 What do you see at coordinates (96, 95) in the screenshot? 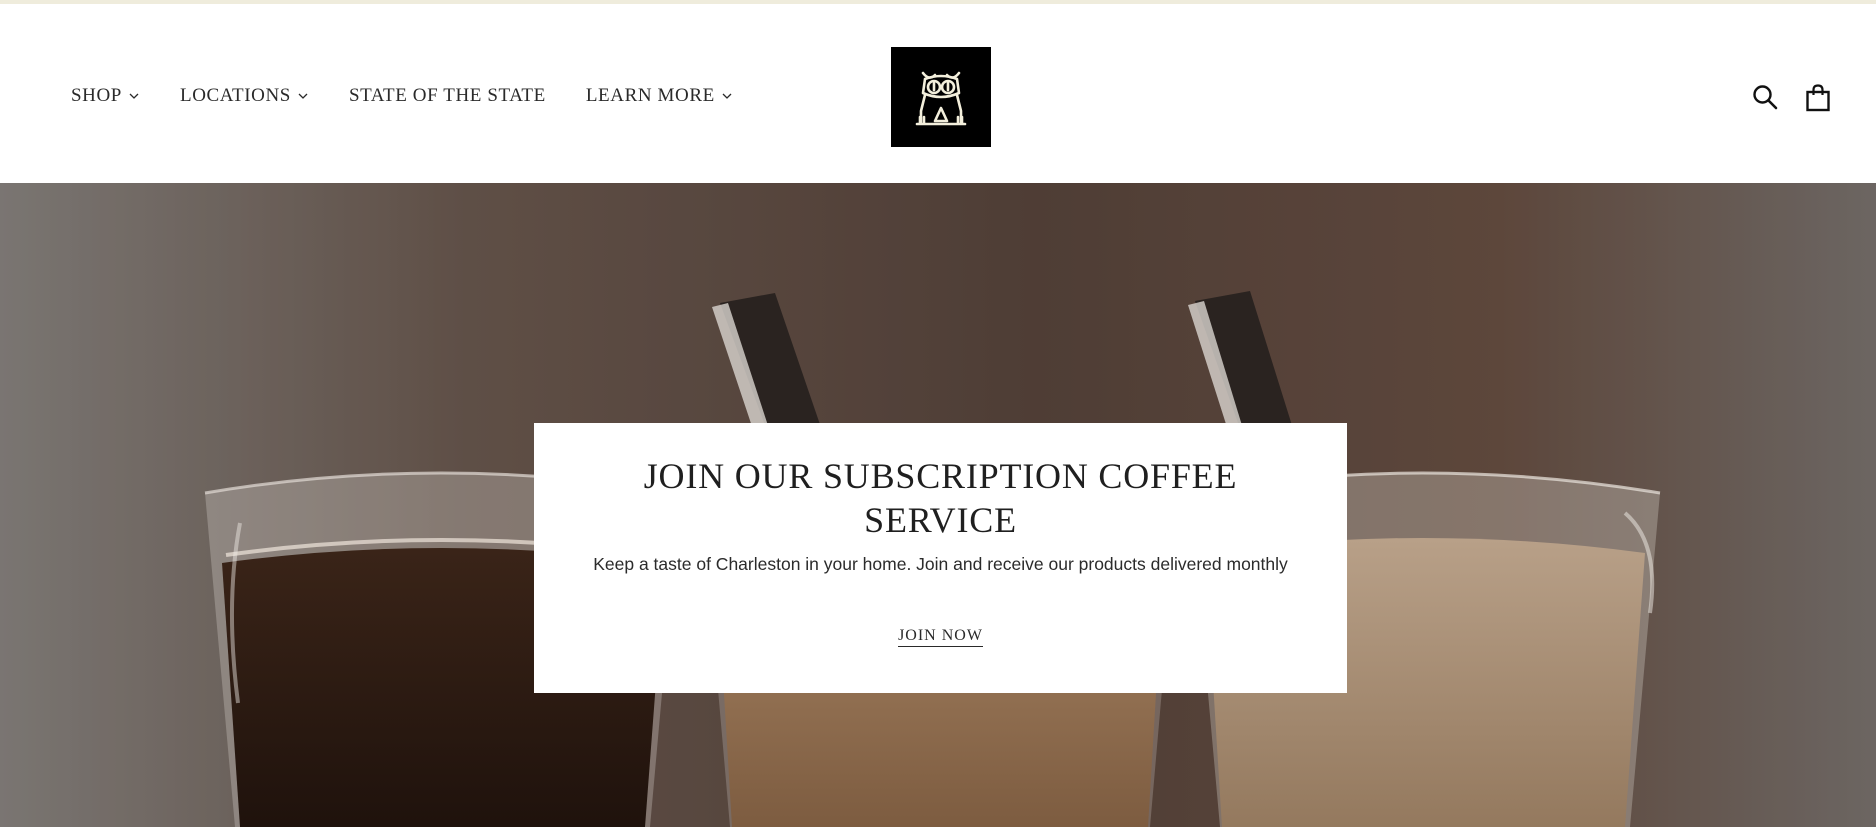
I see `nav-item-label: SHOP` at bounding box center [96, 95].